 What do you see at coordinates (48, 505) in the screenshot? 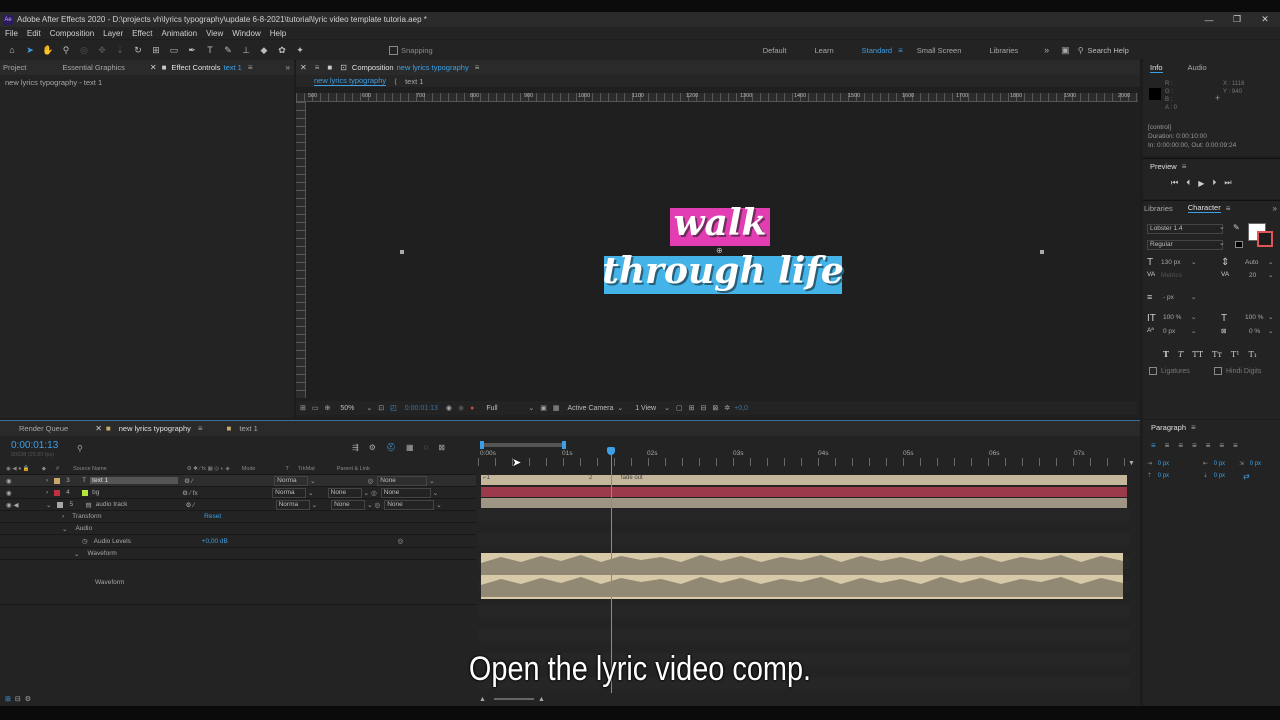
I see `expand-arrow-icon: ⌄` at bounding box center [48, 505].